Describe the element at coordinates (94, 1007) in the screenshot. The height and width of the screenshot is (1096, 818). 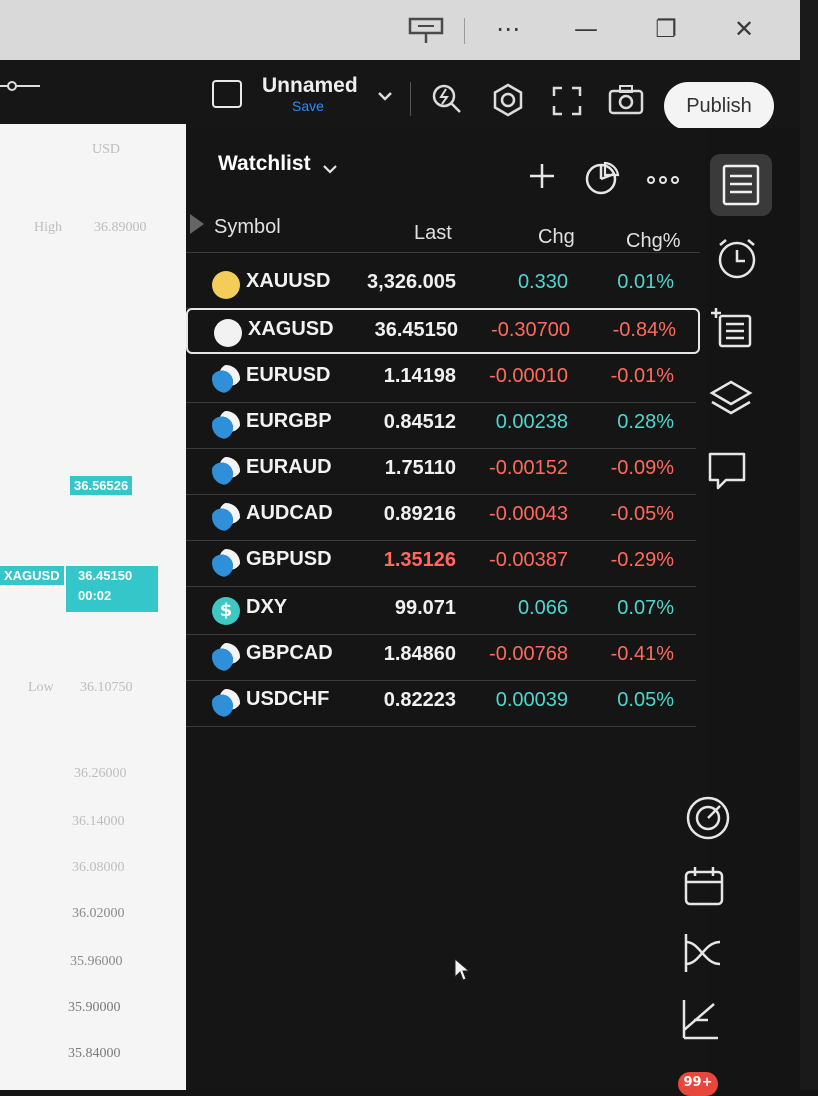
I see `axis-tick: 35.90000` at that location.